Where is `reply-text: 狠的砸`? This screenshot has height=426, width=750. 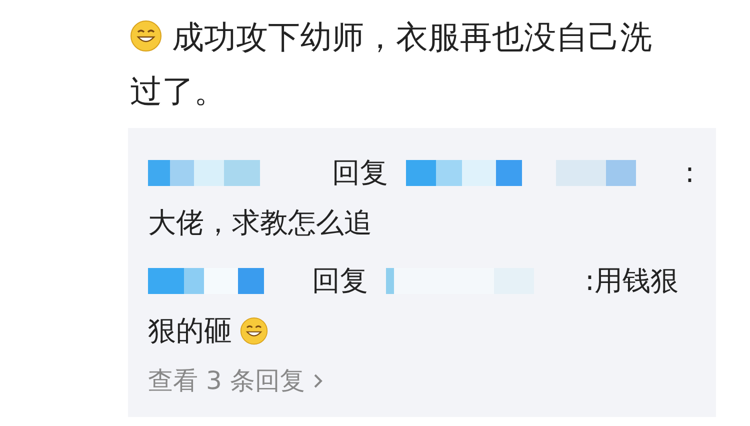 reply-text: 狠的砸 is located at coordinates (190, 331).